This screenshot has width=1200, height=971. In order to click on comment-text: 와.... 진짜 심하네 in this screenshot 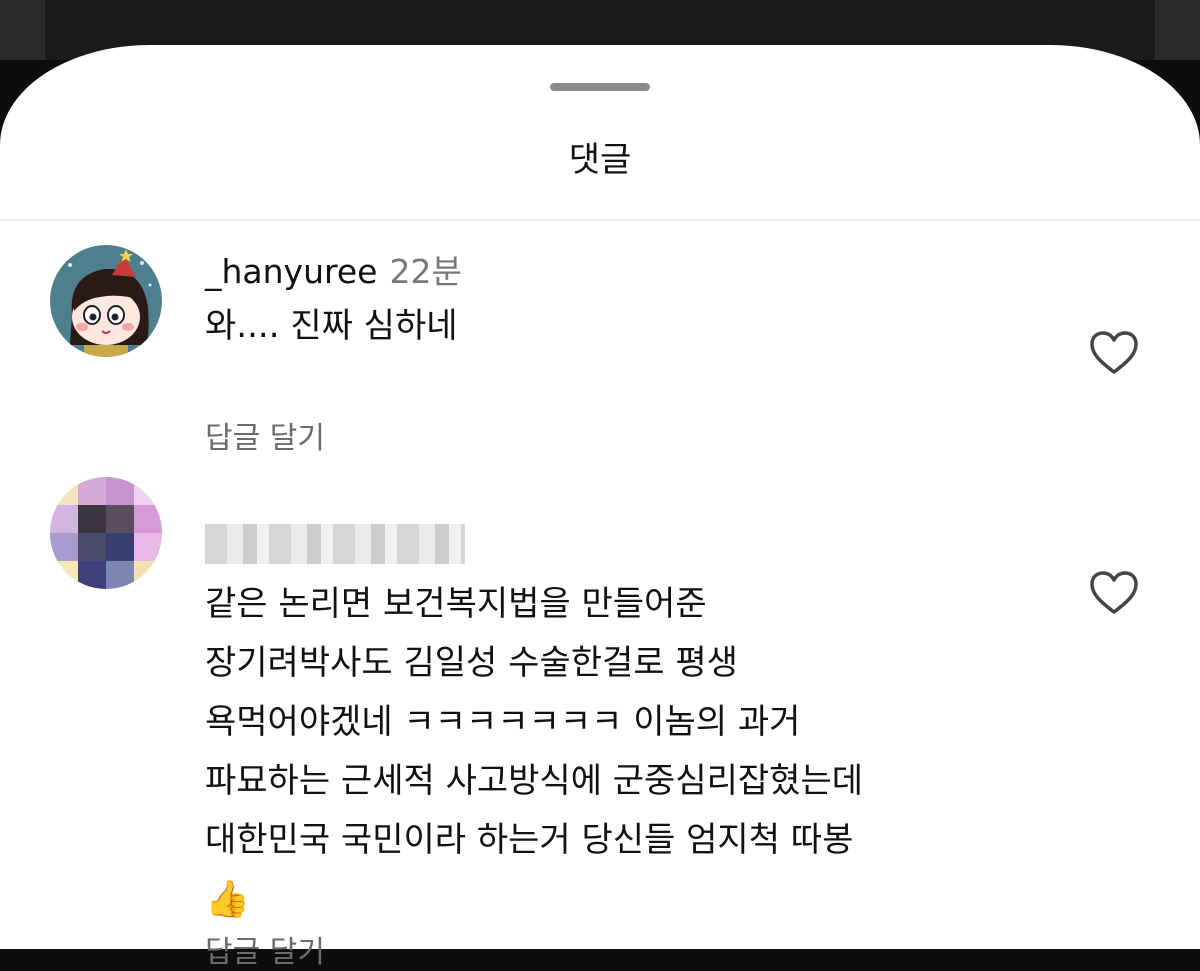, I will do `click(331, 326)`.